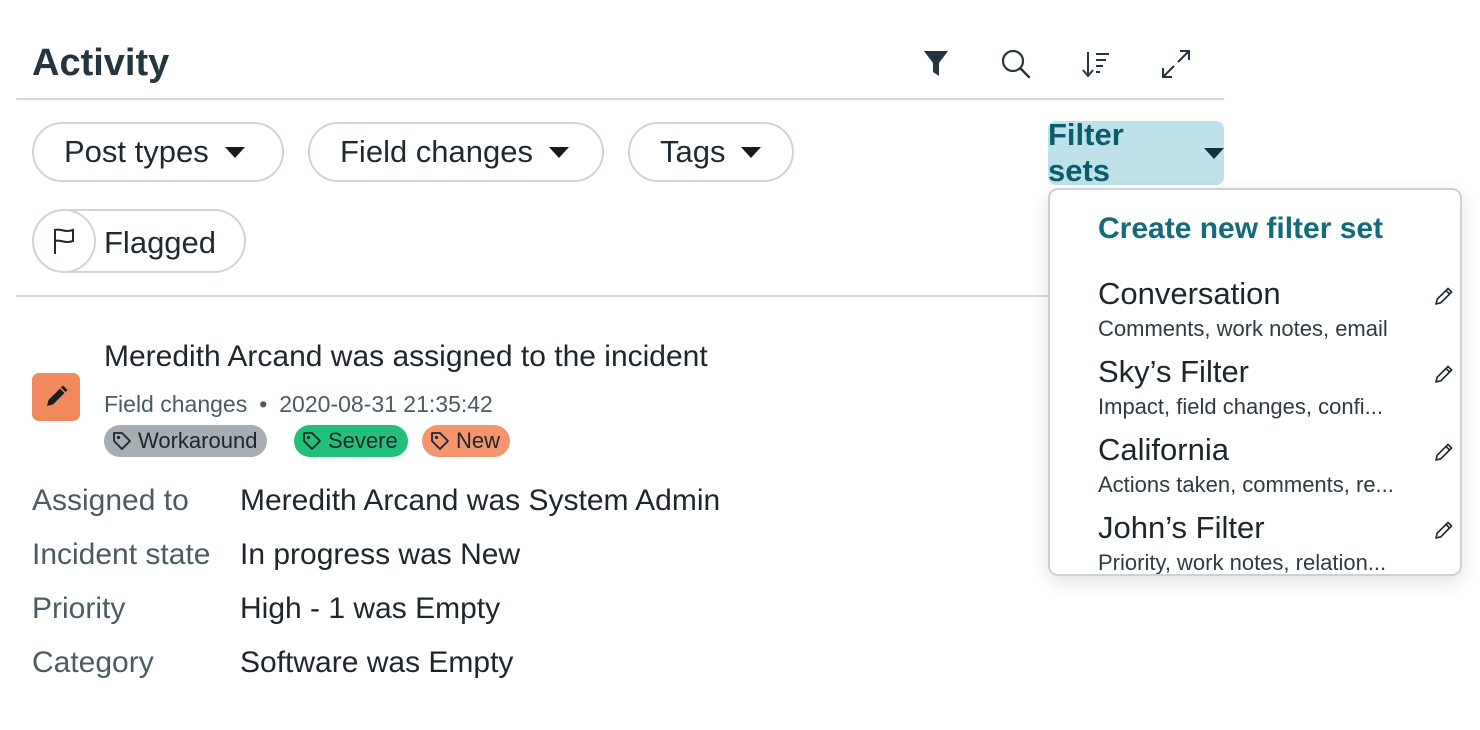  I want to click on flag-icon, so click(64, 241).